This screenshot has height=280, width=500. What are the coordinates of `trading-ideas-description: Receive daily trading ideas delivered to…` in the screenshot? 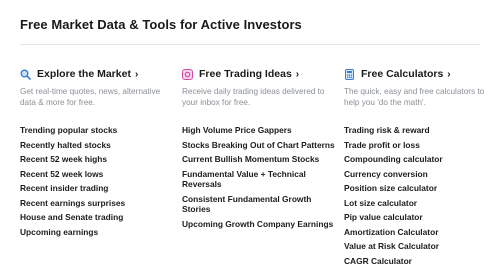 It's located at (253, 97).